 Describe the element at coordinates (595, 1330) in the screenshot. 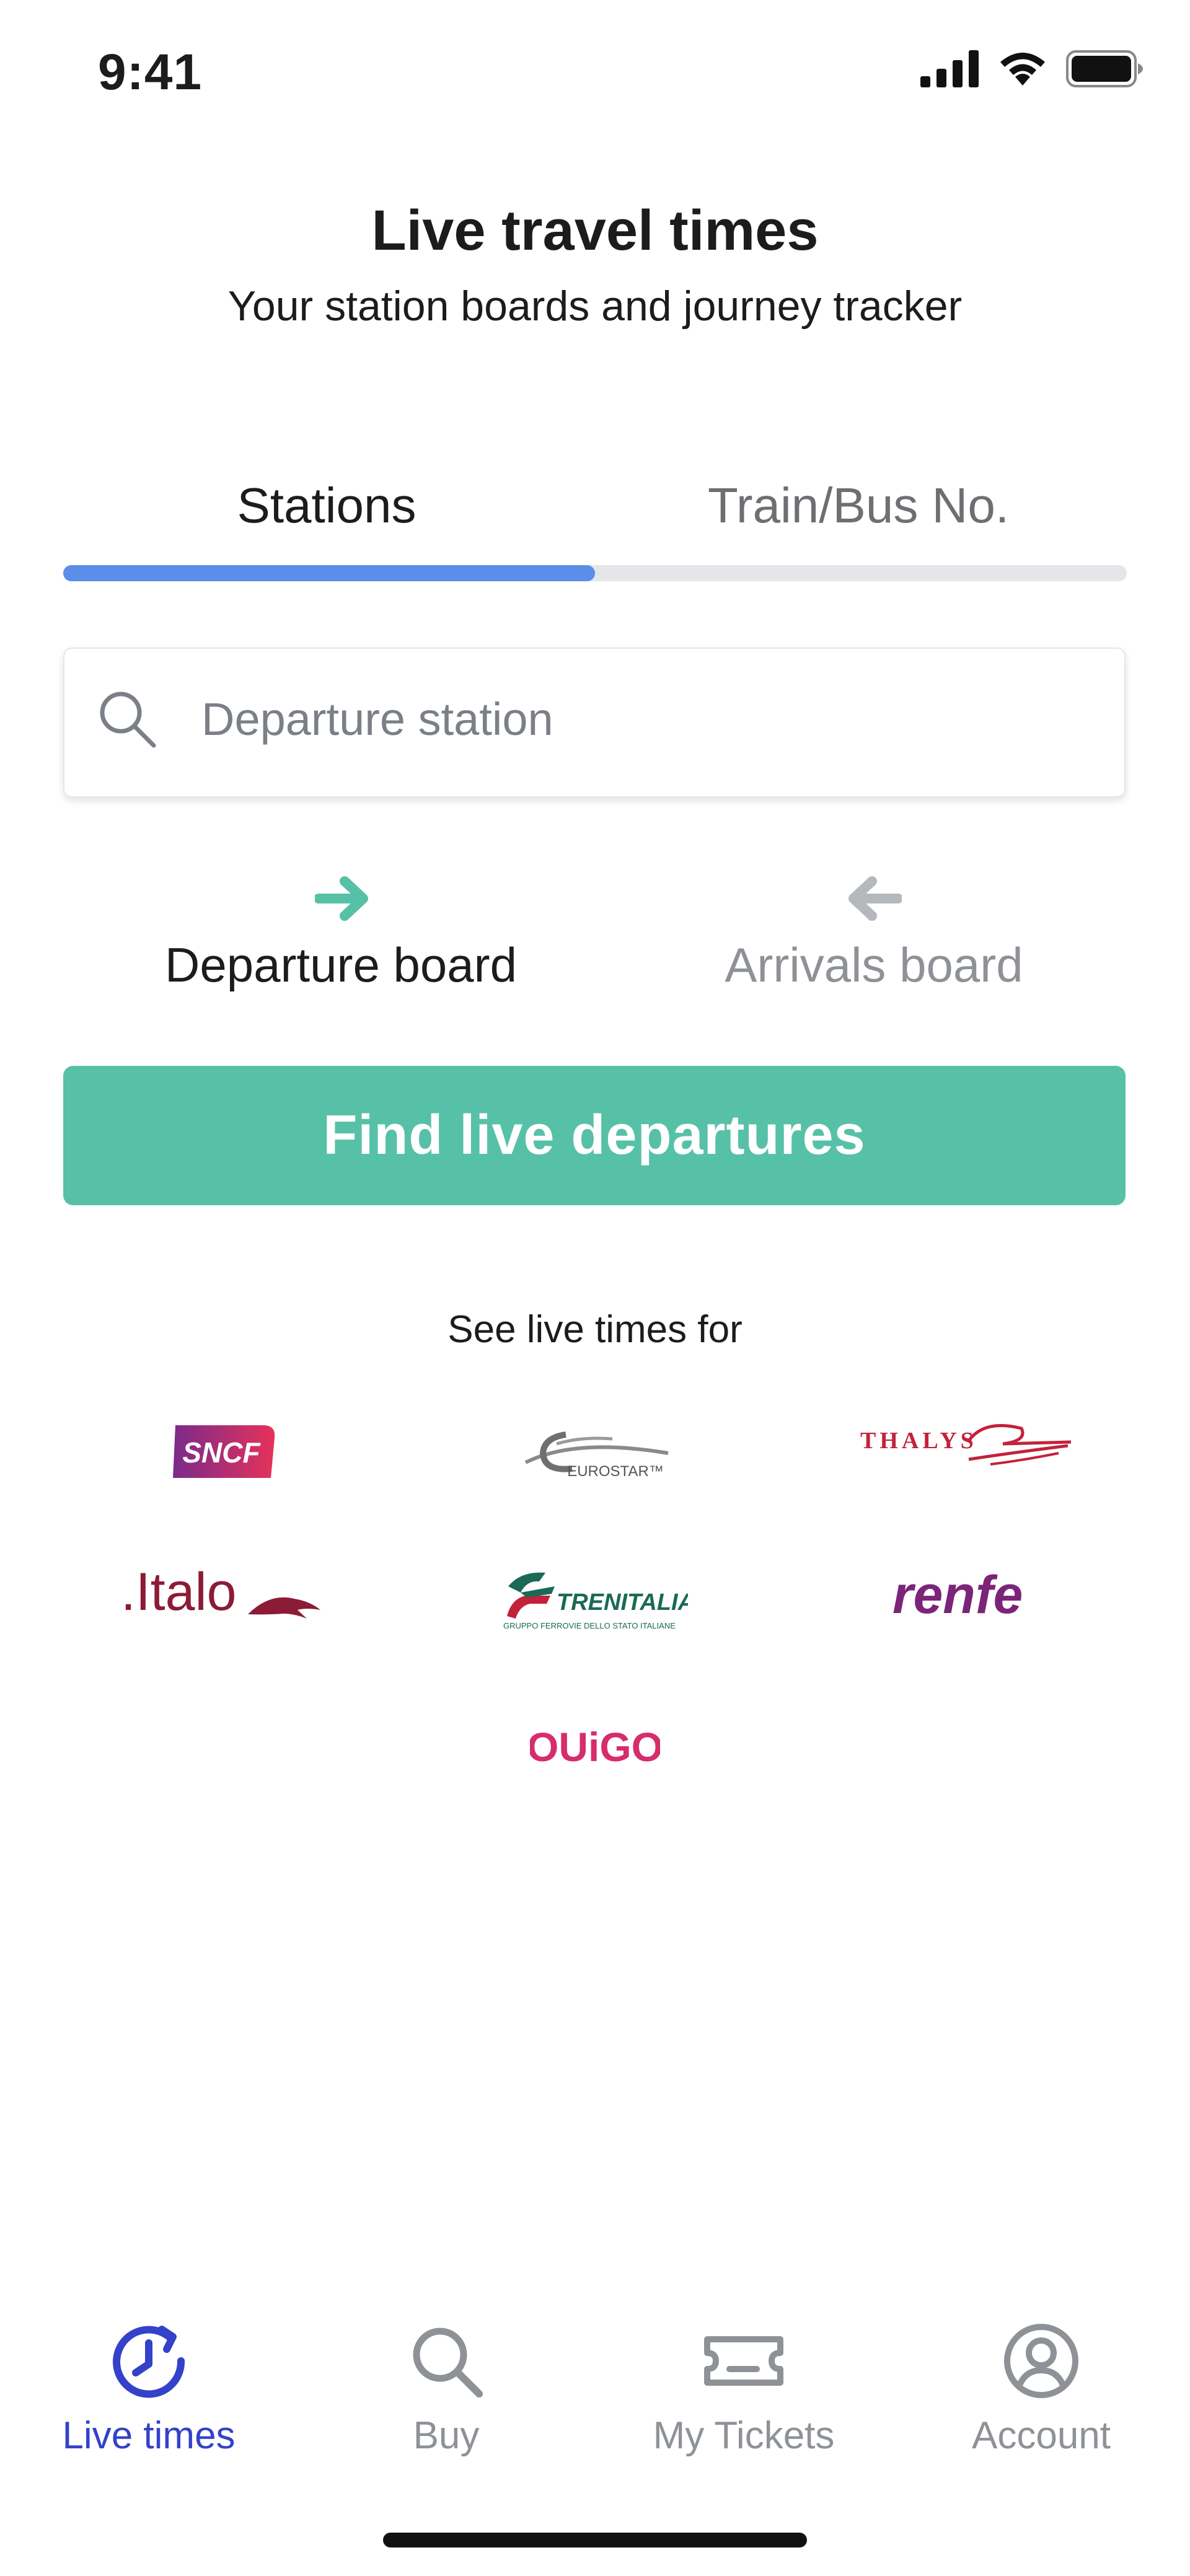

I see `operators-heading: See live times for` at that location.